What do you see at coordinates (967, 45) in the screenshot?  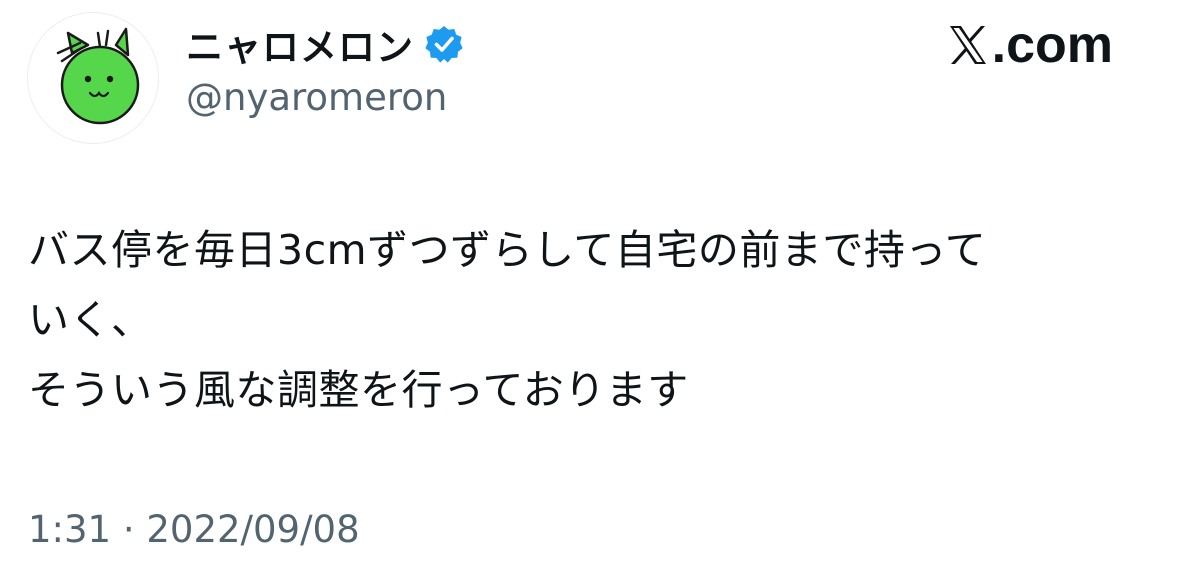 I see `x-logo-icon` at bounding box center [967, 45].